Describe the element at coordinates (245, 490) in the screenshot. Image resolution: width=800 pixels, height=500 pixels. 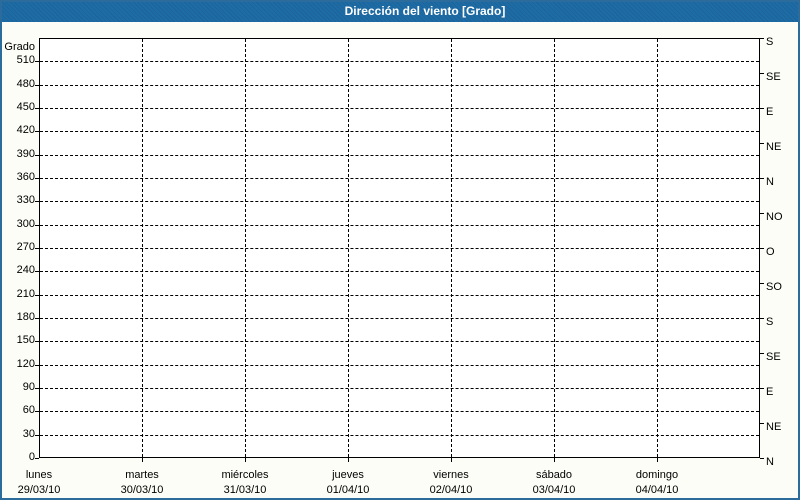
I see `date-label: 31/03/10` at that location.